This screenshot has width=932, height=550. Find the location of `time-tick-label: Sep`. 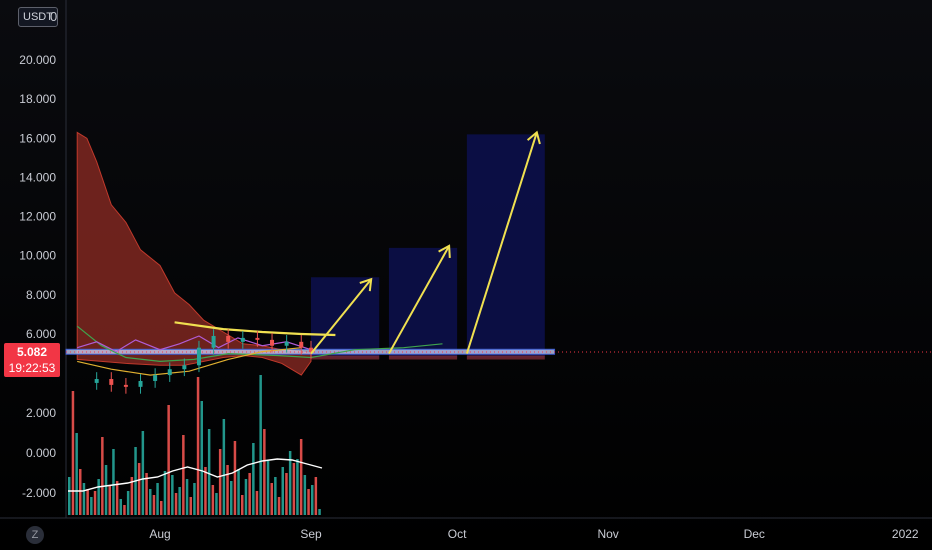

time-tick-label: Sep is located at coordinates (311, 534).